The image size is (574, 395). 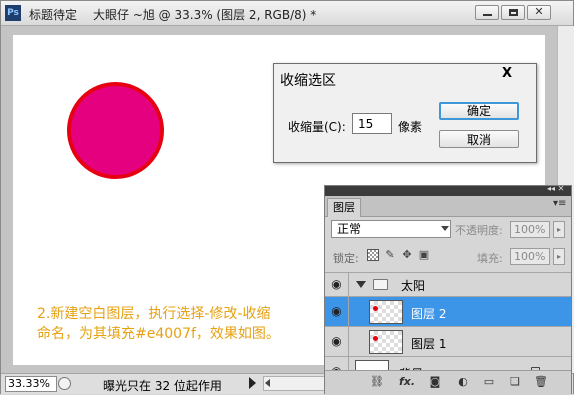 What do you see at coordinates (555, 188) in the screenshot?
I see `collapse-panel-icon: ◂◂ ✕` at bounding box center [555, 188].